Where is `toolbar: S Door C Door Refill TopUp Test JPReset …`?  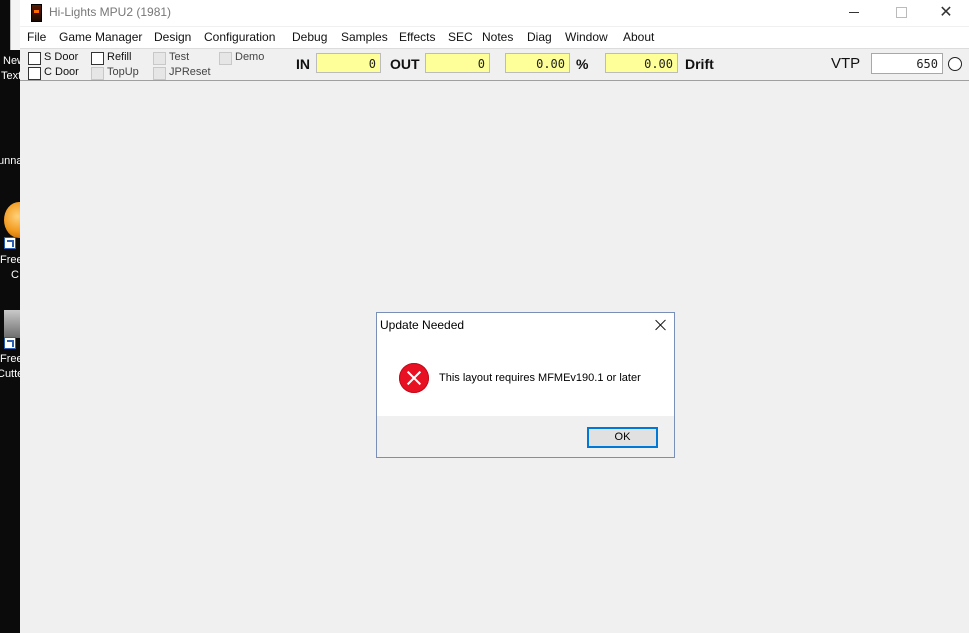 toolbar: S Door C Door Refill TopUp Test JPReset … is located at coordinates (494, 64).